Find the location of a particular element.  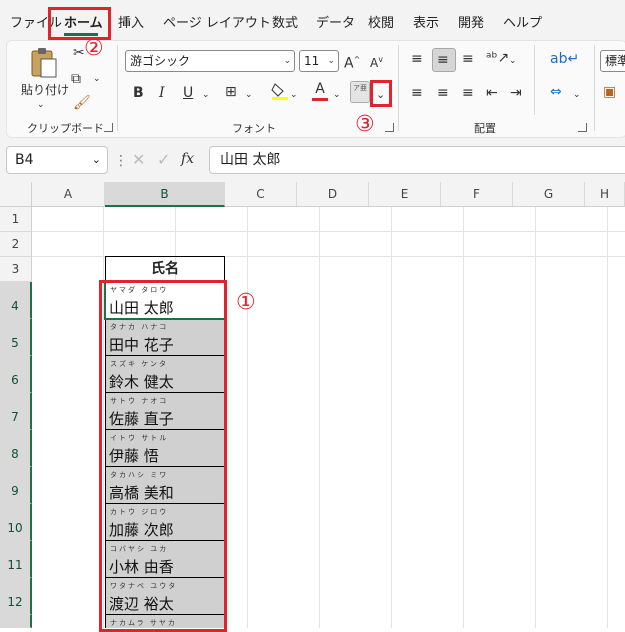

wrap-text-icon: ab↵ is located at coordinates (564, 59).